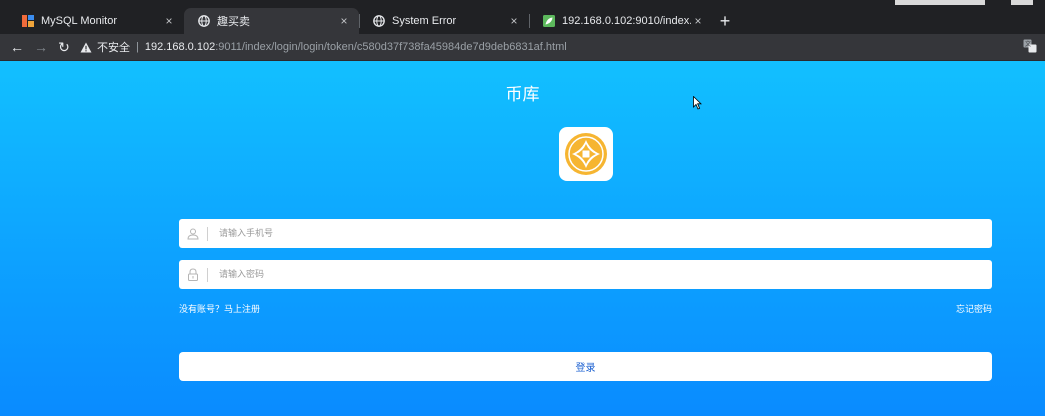  I want to click on mouse-cursor-icon, so click(697, 103).